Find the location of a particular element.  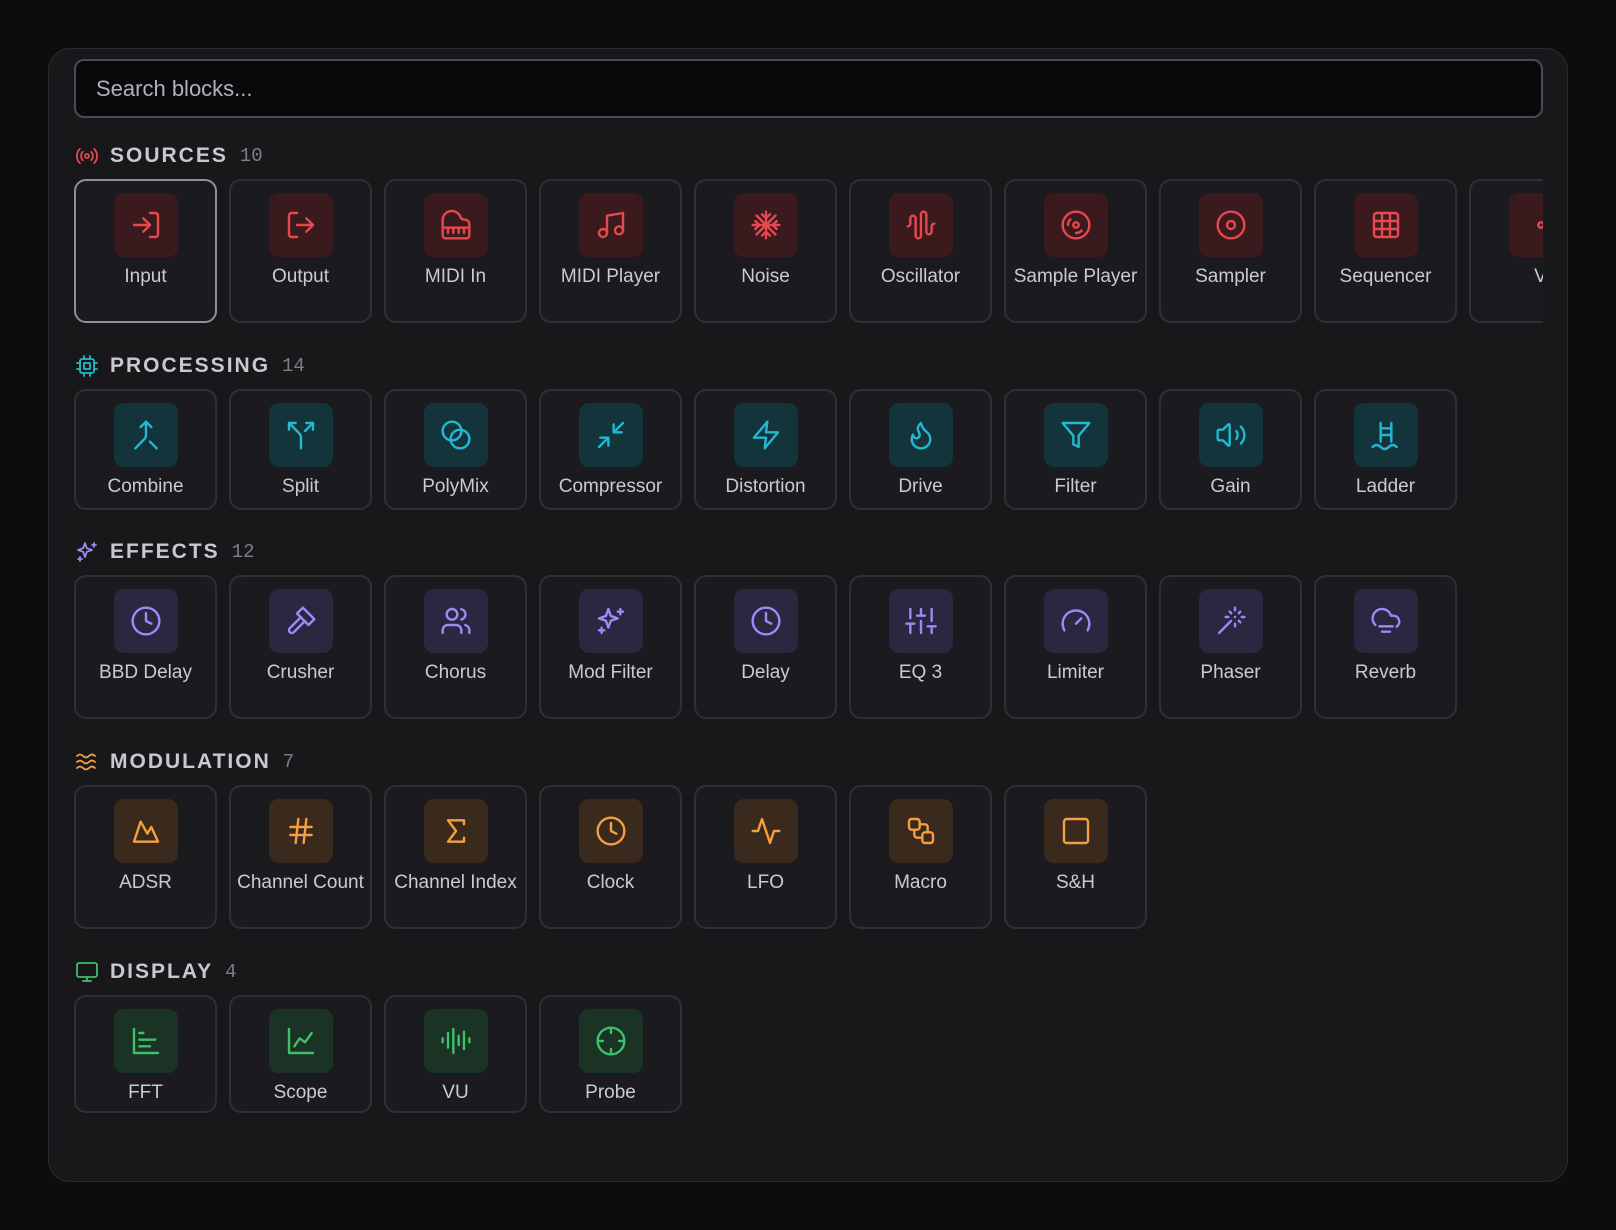

gauge-icon is located at coordinates (1076, 621).